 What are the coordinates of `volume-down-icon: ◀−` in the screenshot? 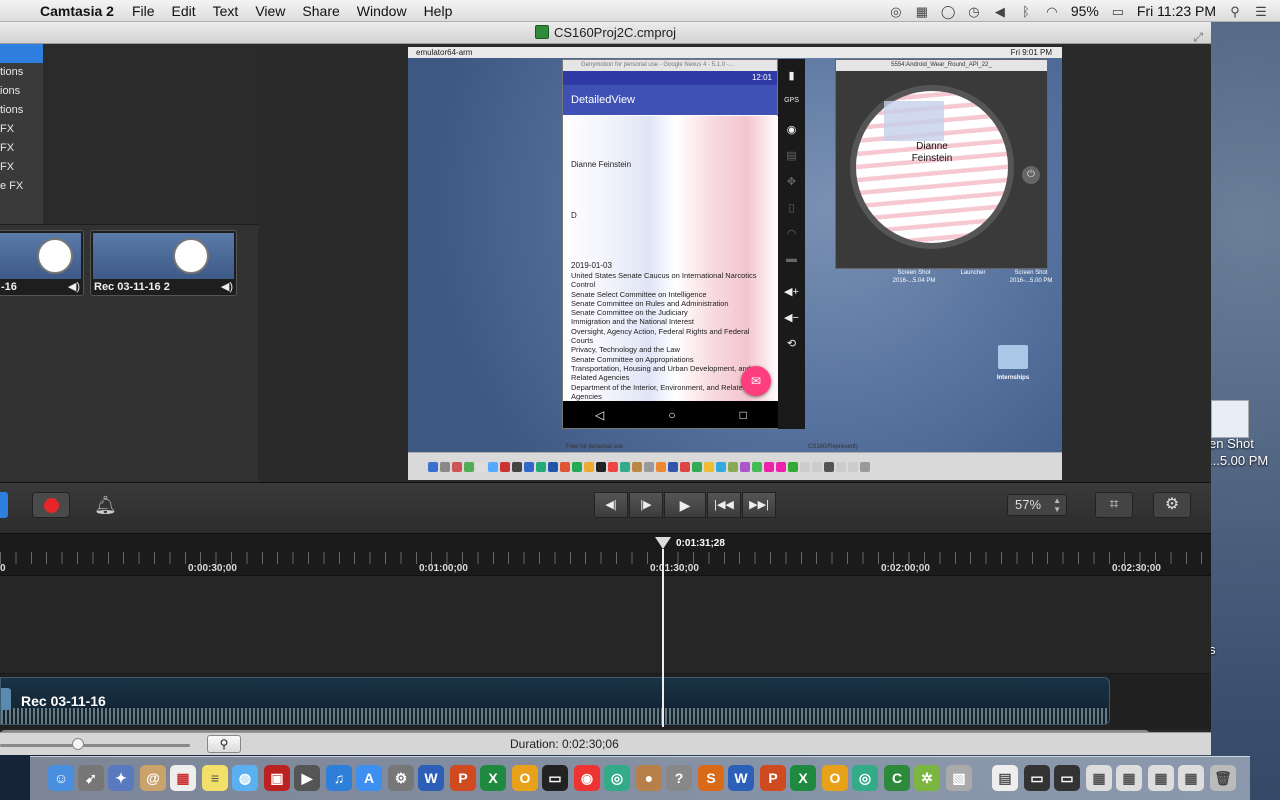 It's located at (791, 317).